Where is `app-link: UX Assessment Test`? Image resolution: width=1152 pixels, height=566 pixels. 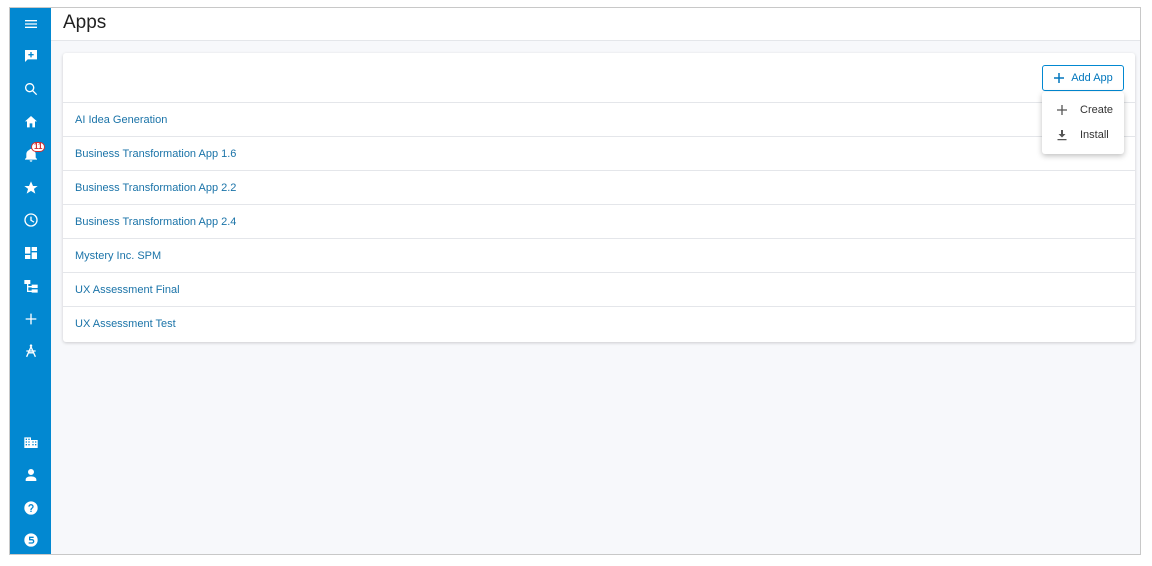
app-link: UX Assessment Test is located at coordinates (125, 324).